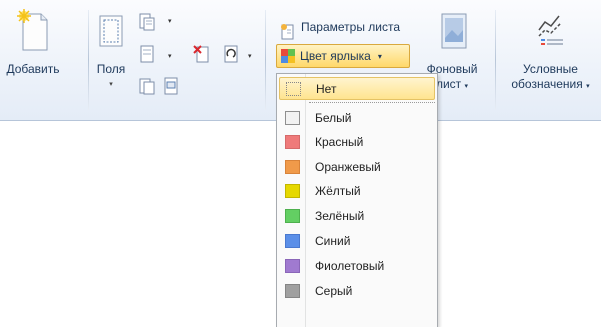 Image resolution: width=601 pixels, height=327 pixels. What do you see at coordinates (550, 51) in the screenshot?
I see `legend-button: Условные обозначения ▾` at bounding box center [550, 51].